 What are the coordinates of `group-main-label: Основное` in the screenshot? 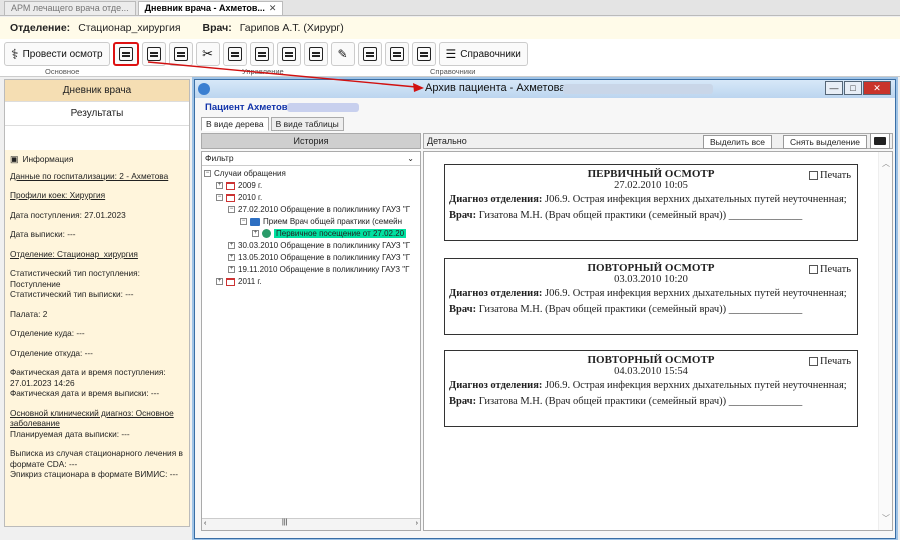 It's located at (62, 71).